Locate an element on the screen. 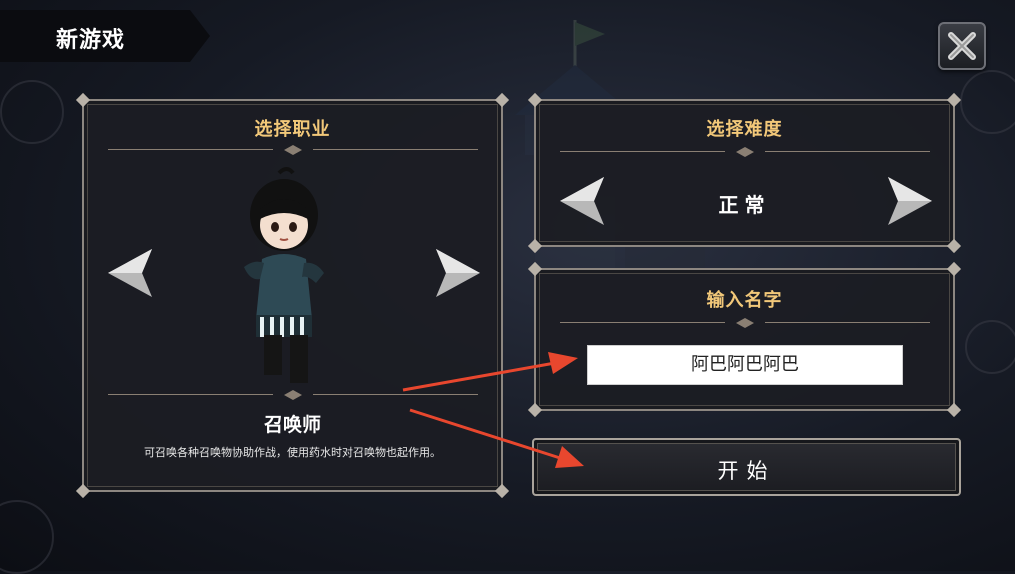  start-button-label: 开始 is located at coordinates (746, 471).